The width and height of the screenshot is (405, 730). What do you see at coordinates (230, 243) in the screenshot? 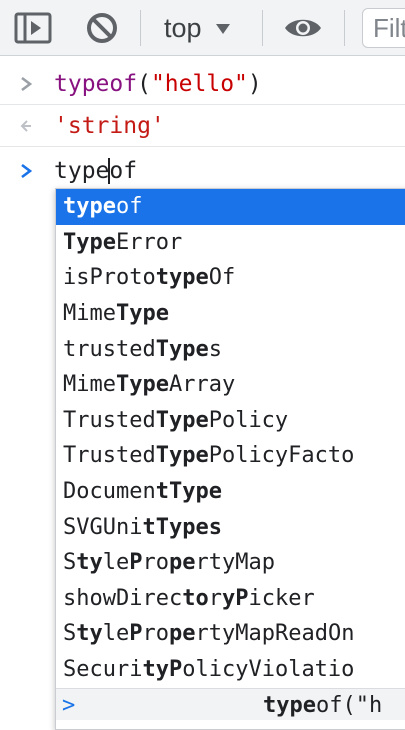
I see `autocomplete-item: Type Error` at bounding box center [230, 243].